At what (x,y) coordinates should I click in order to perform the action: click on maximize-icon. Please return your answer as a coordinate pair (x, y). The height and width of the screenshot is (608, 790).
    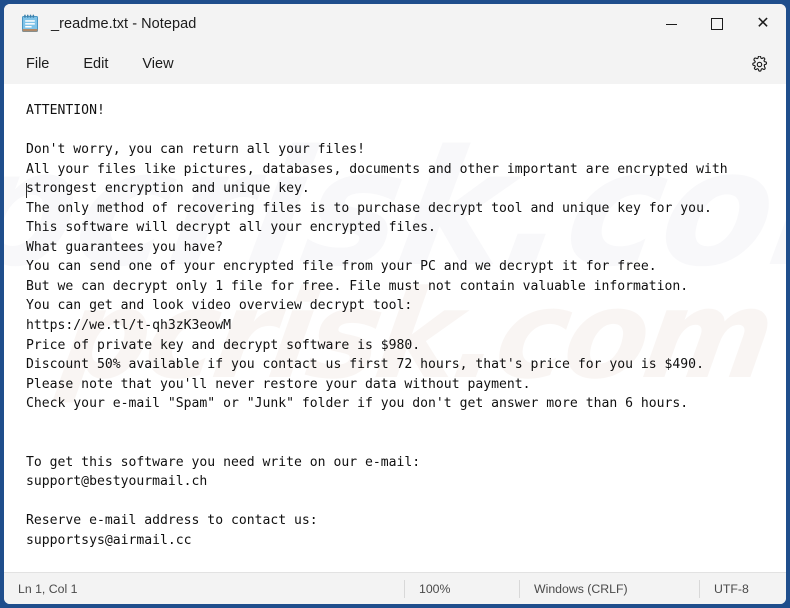
    Looking at the image, I should click on (717, 24).